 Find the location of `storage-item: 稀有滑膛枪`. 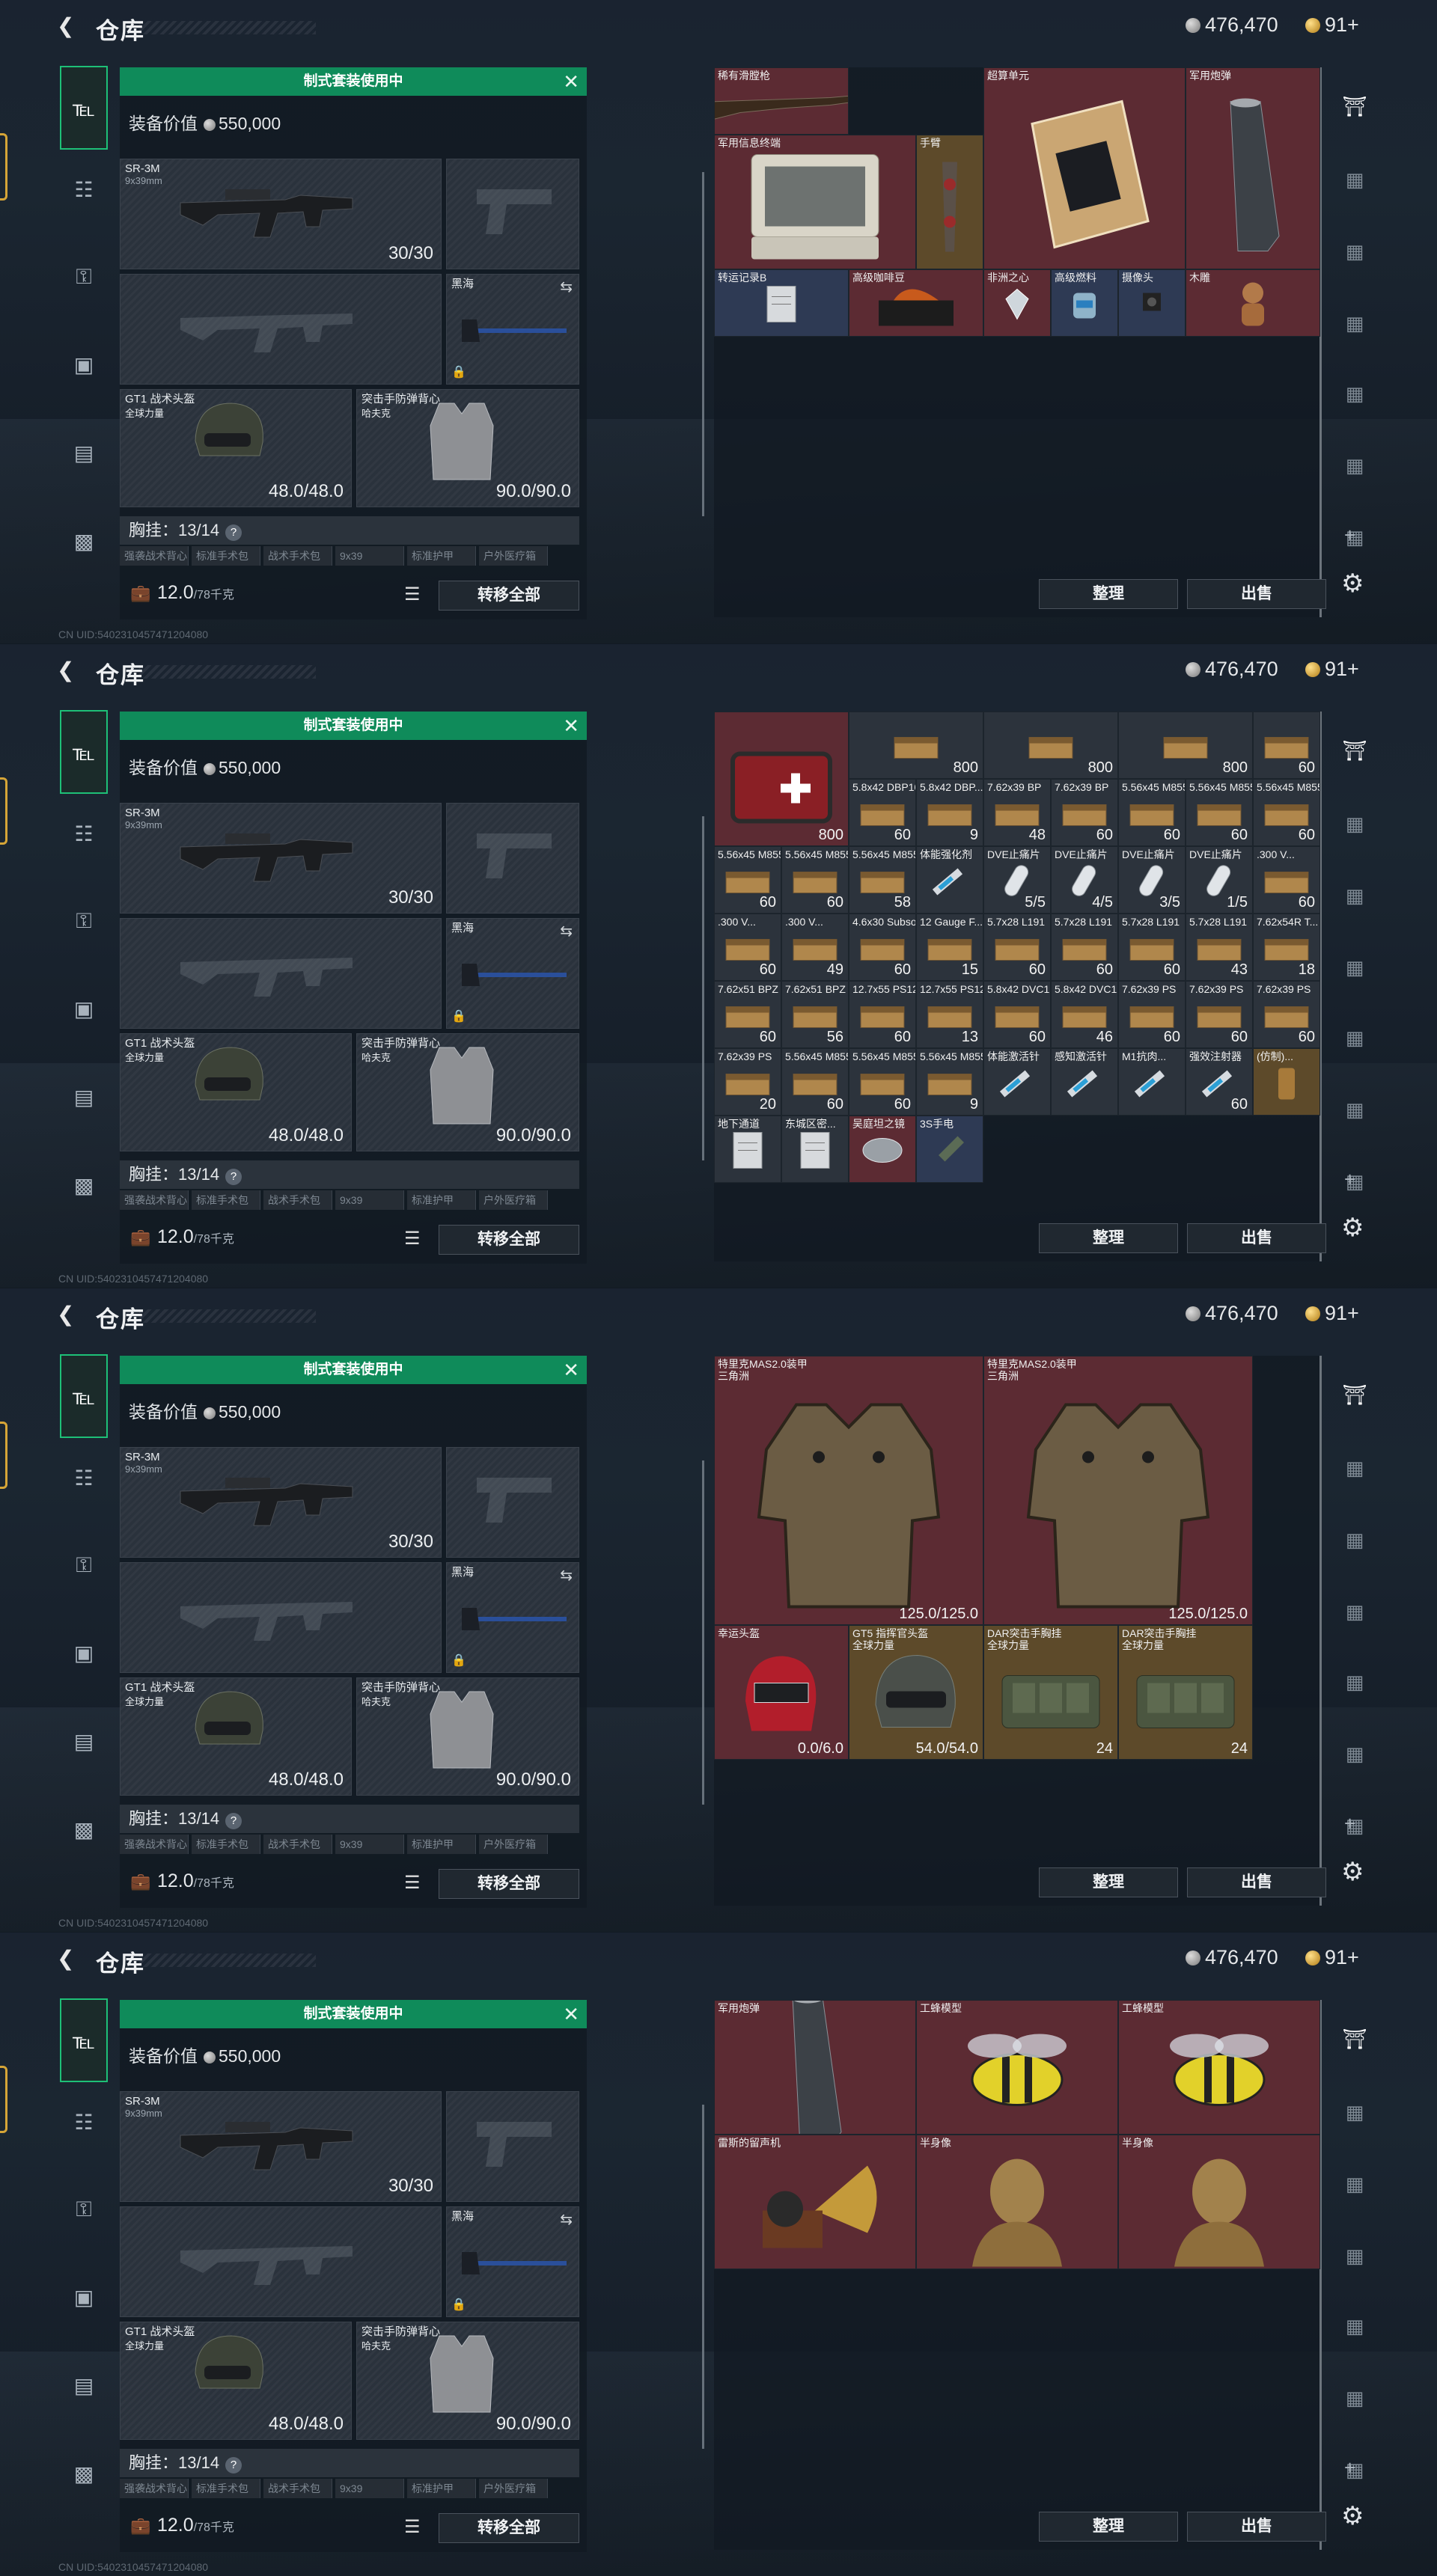

storage-item: 稀有滑膛枪 is located at coordinates (781, 101).